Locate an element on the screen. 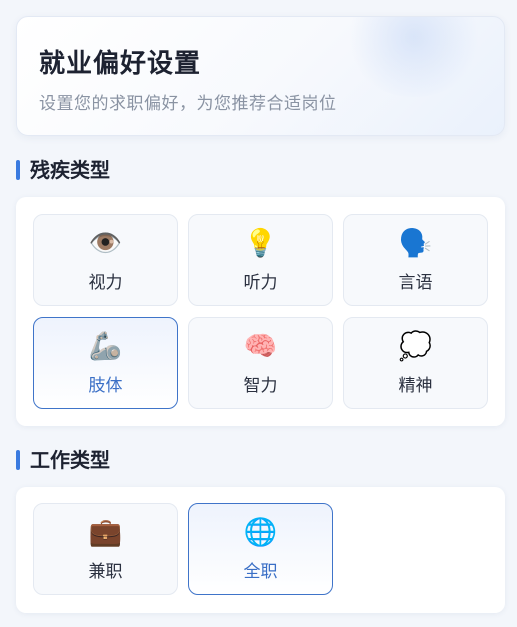 The image size is (517, 627). option-limb: 🦾 肢体 is located at coordinates (105, 363).